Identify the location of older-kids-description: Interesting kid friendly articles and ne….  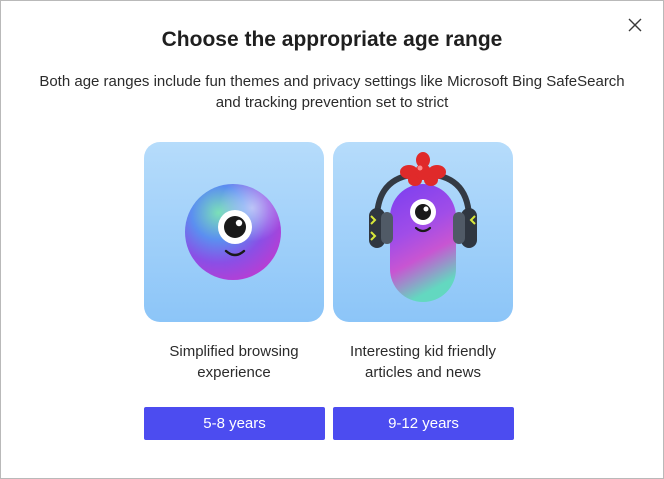
(423, 362).